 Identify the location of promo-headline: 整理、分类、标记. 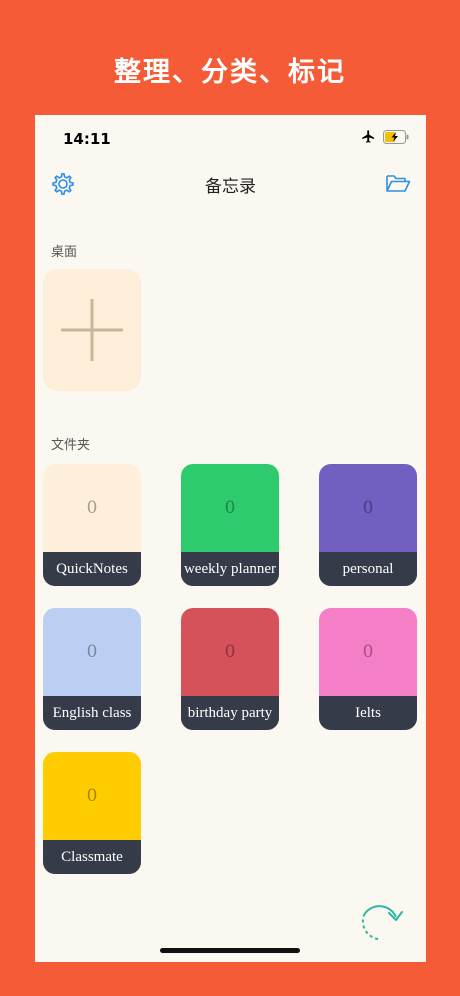
(230, 72).